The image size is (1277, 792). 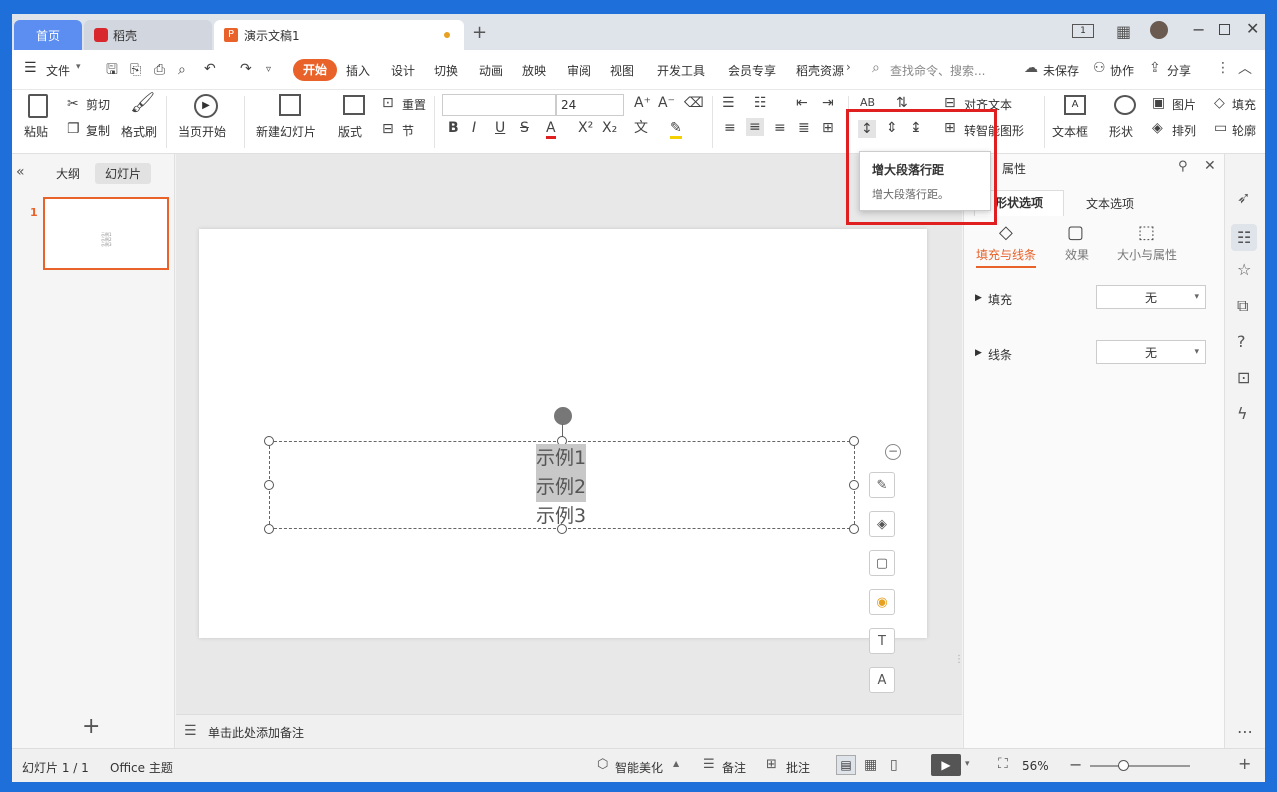 I want to click on more-vertical-icon: ⋮, so click(x=1223, y=68).